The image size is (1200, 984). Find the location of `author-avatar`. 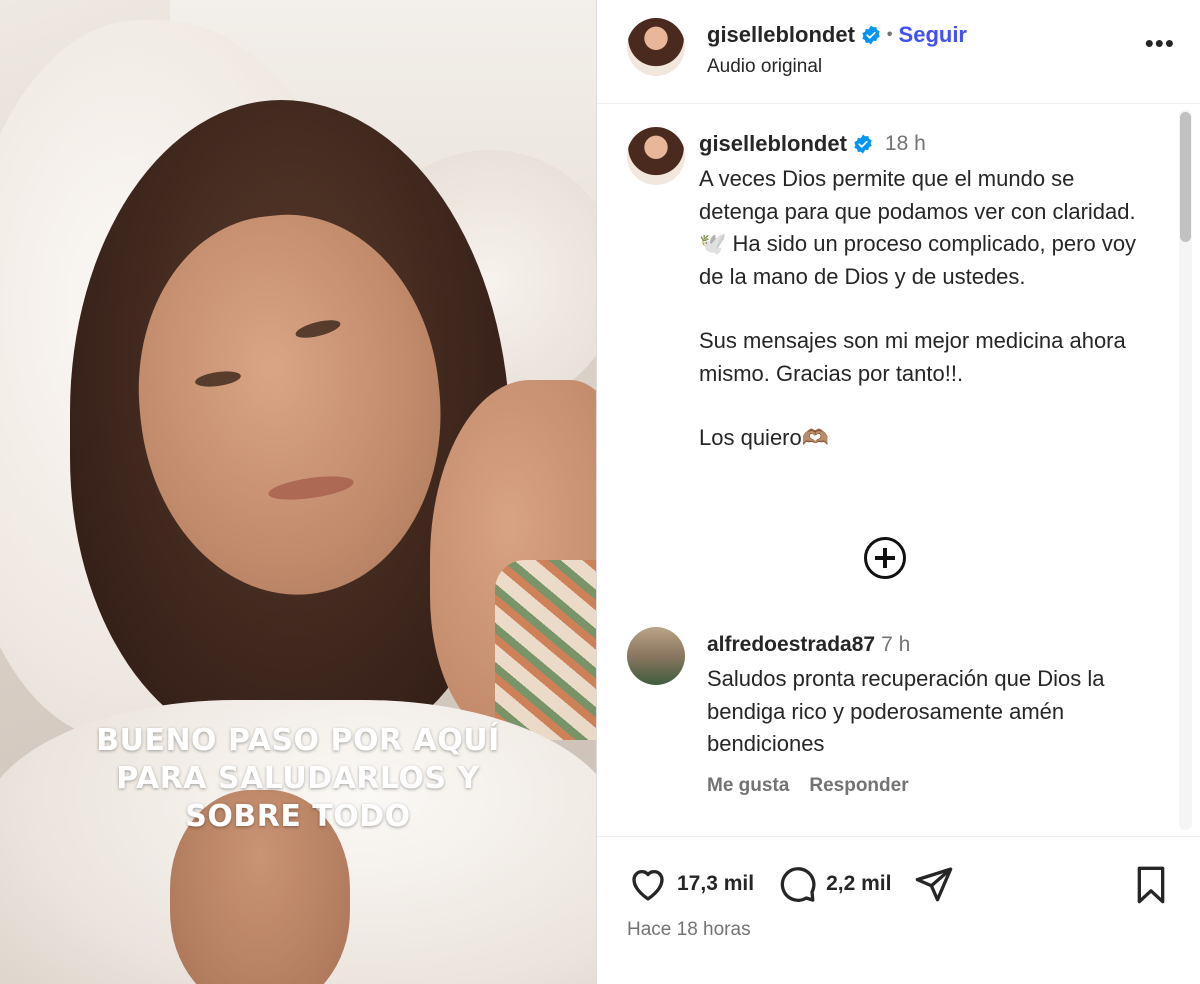

author-avatar is located at coordinates (656, 47).